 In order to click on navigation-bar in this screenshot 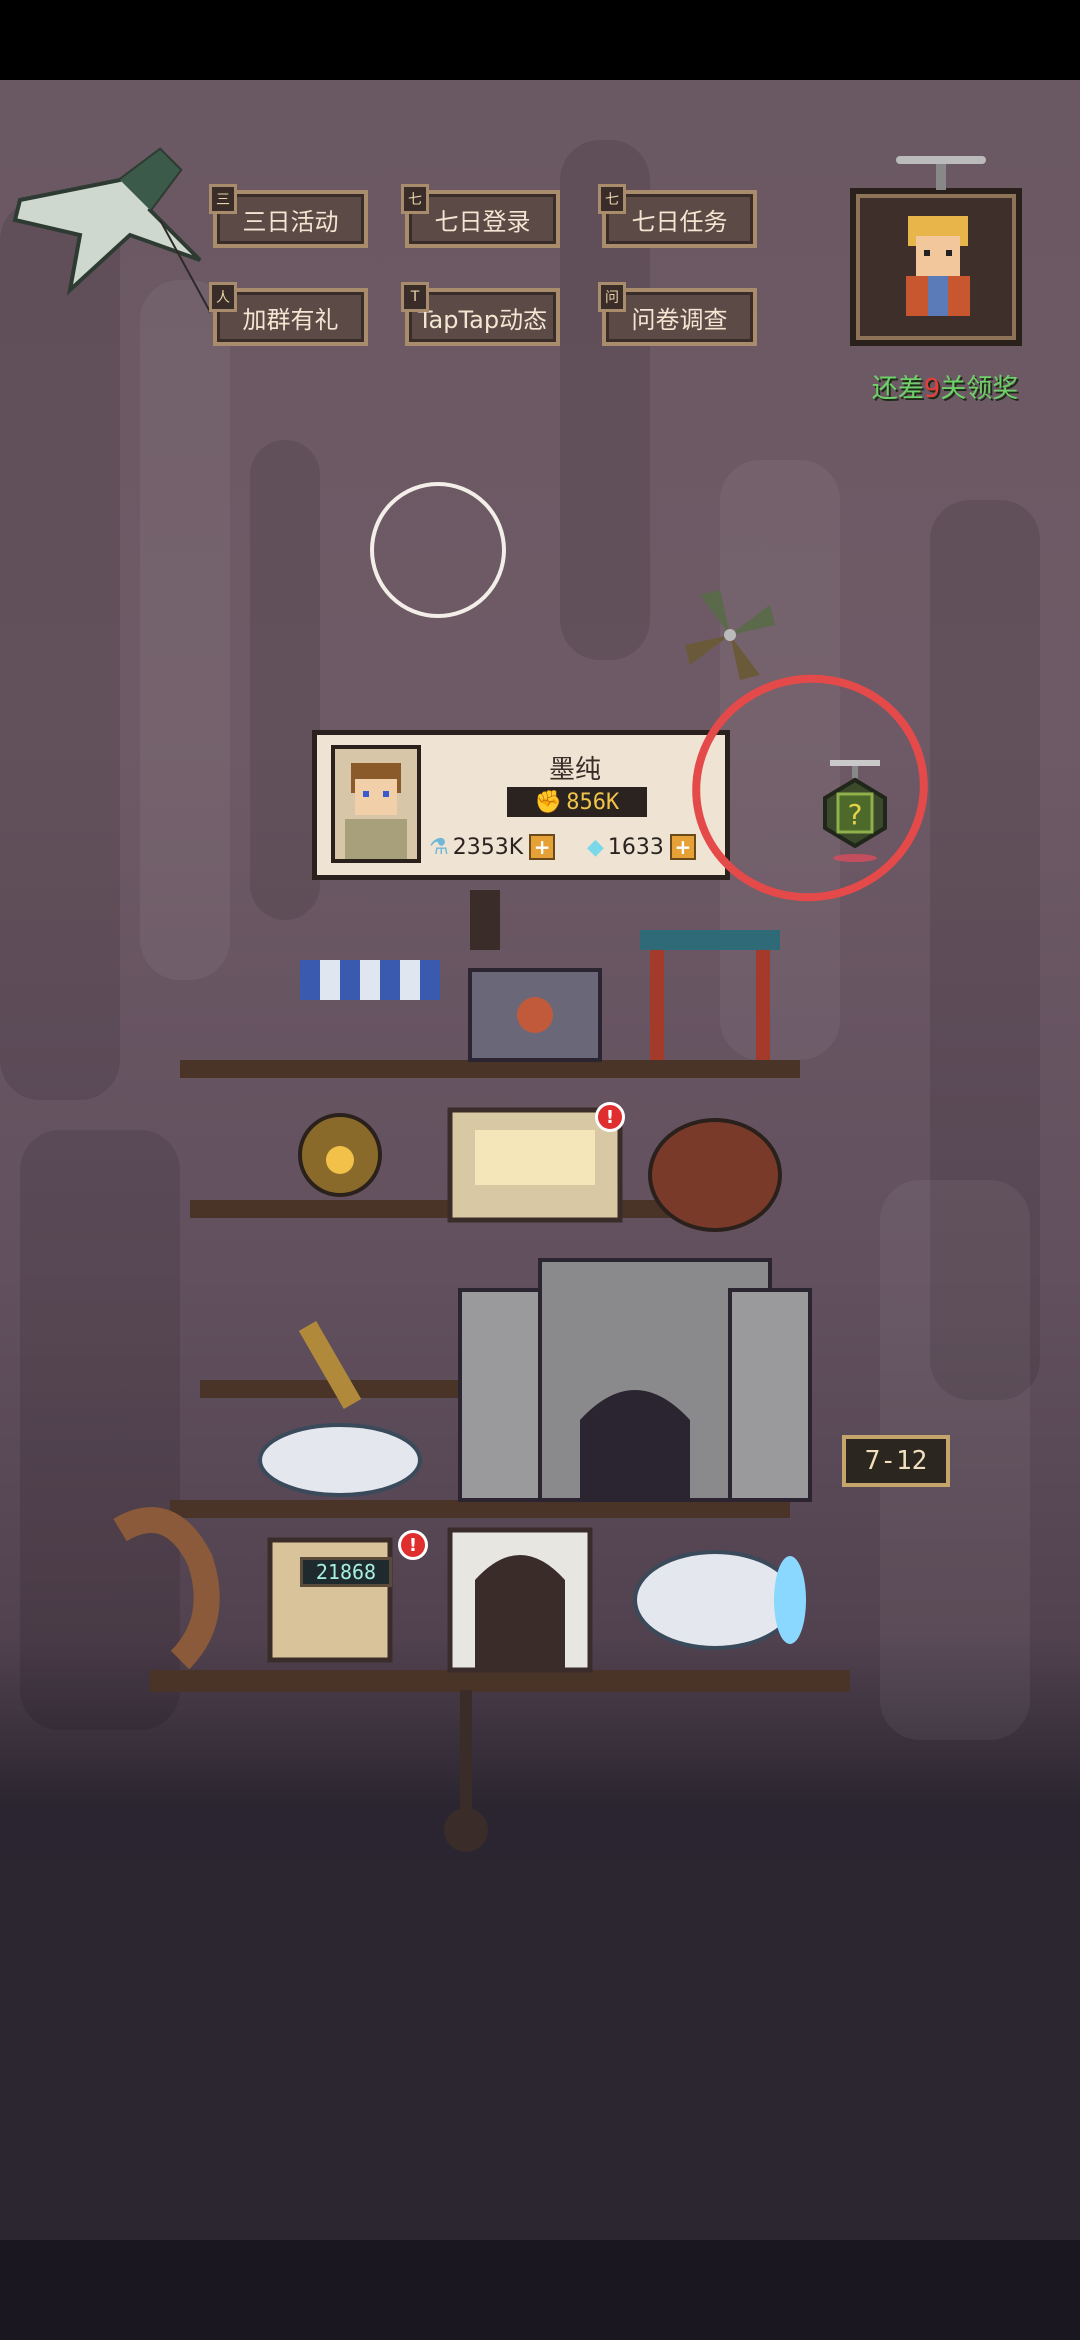, I will do `click(540, 2290)`.